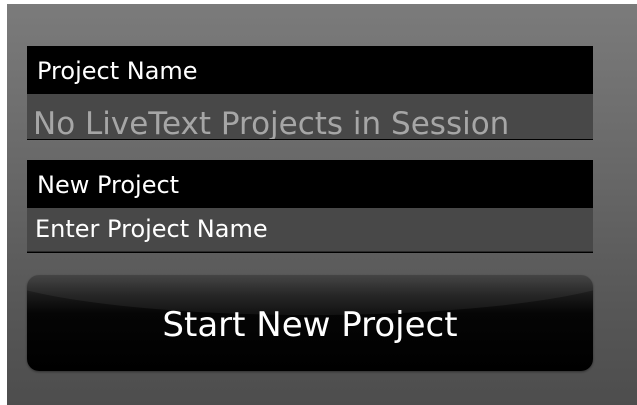 The image size is (637, 405). What do you see at coordinates (310, 116) in the screenshot?
I see `project-list-empty-message: No LiveText Projects in Session` at bounding box center [310, 116].